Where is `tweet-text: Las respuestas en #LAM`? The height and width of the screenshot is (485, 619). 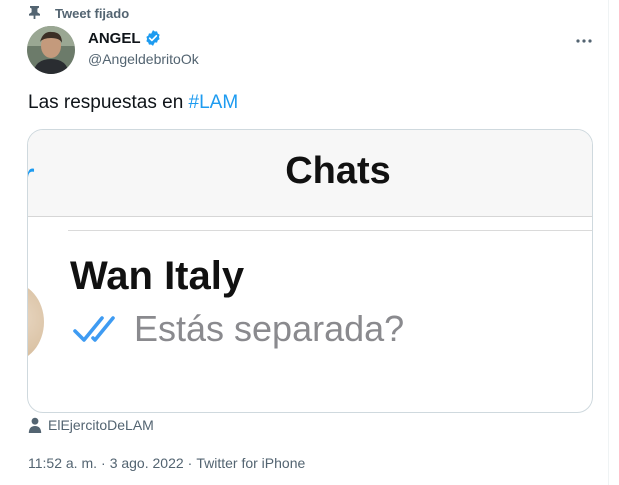 tweet-text: Las respuestas en #LAM is located at coordinates (133, 103).